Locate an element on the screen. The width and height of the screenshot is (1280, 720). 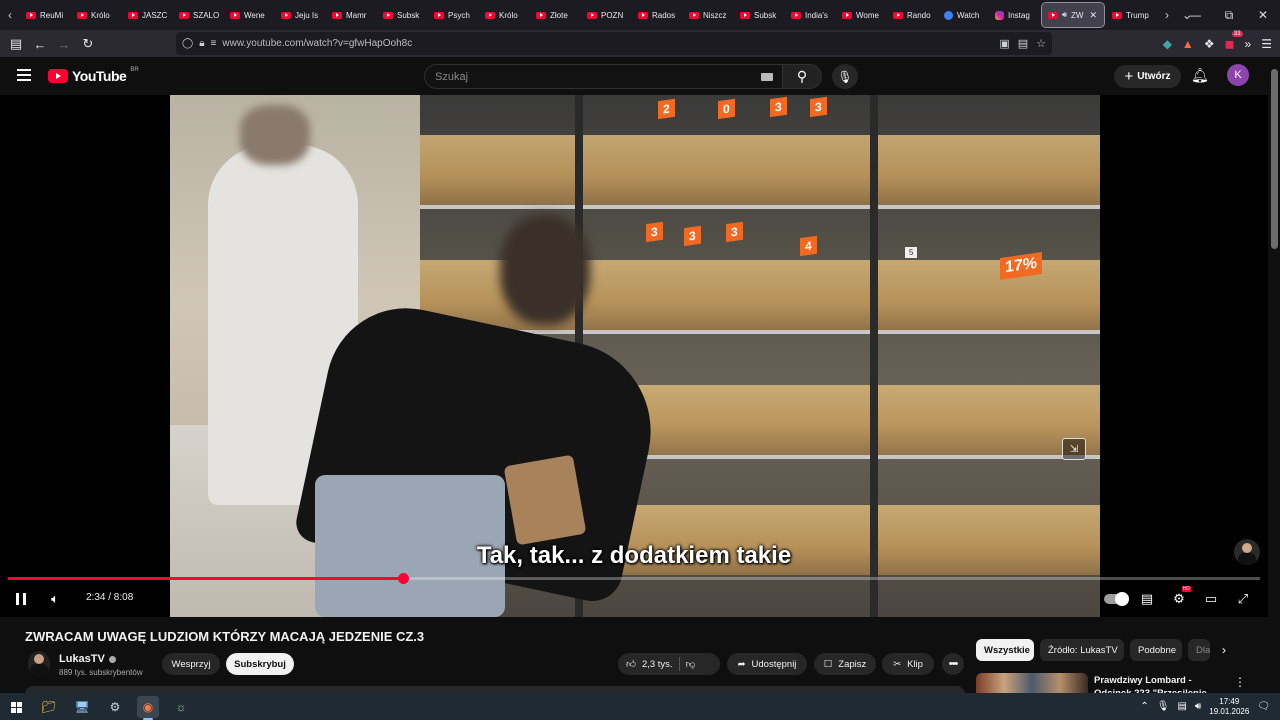
miniplayer-expand-icon: ⇲ is located at coordinates (1074, 449).